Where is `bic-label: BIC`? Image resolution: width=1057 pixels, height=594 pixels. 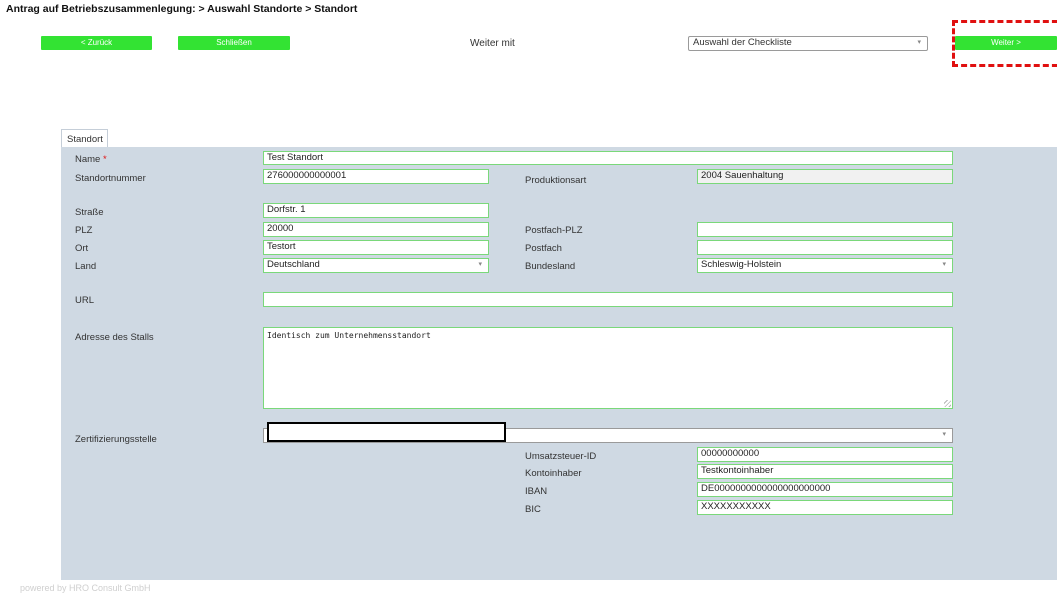
bic-label: BIC is located at coordinates (533, 509).